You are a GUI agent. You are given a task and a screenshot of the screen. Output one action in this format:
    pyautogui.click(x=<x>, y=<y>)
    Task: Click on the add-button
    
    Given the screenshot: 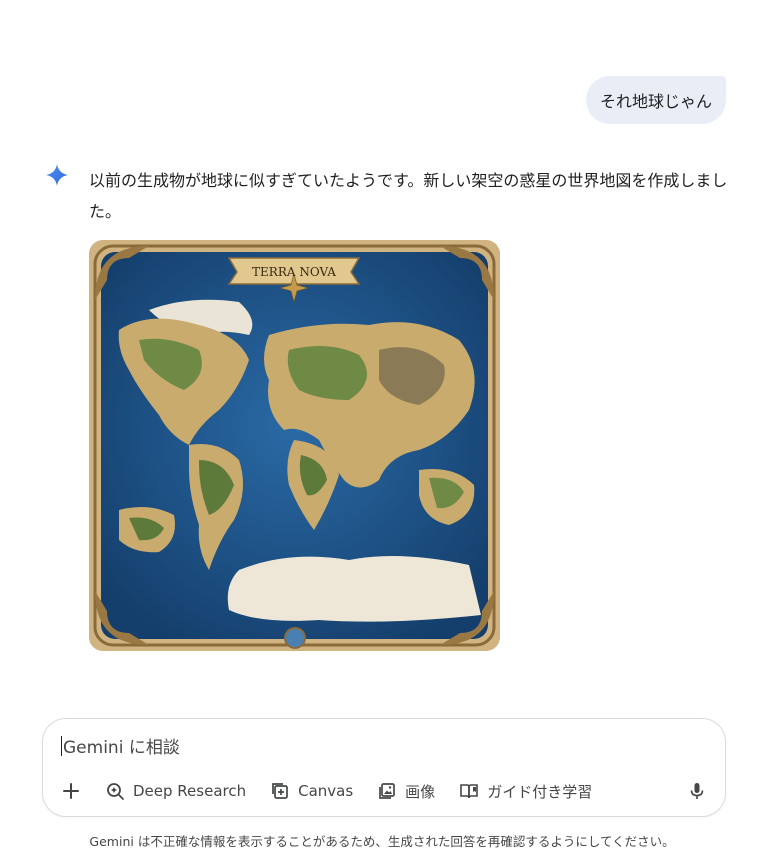 What is the action you would take?
    pyautogui.click(x=71, y=791)
    